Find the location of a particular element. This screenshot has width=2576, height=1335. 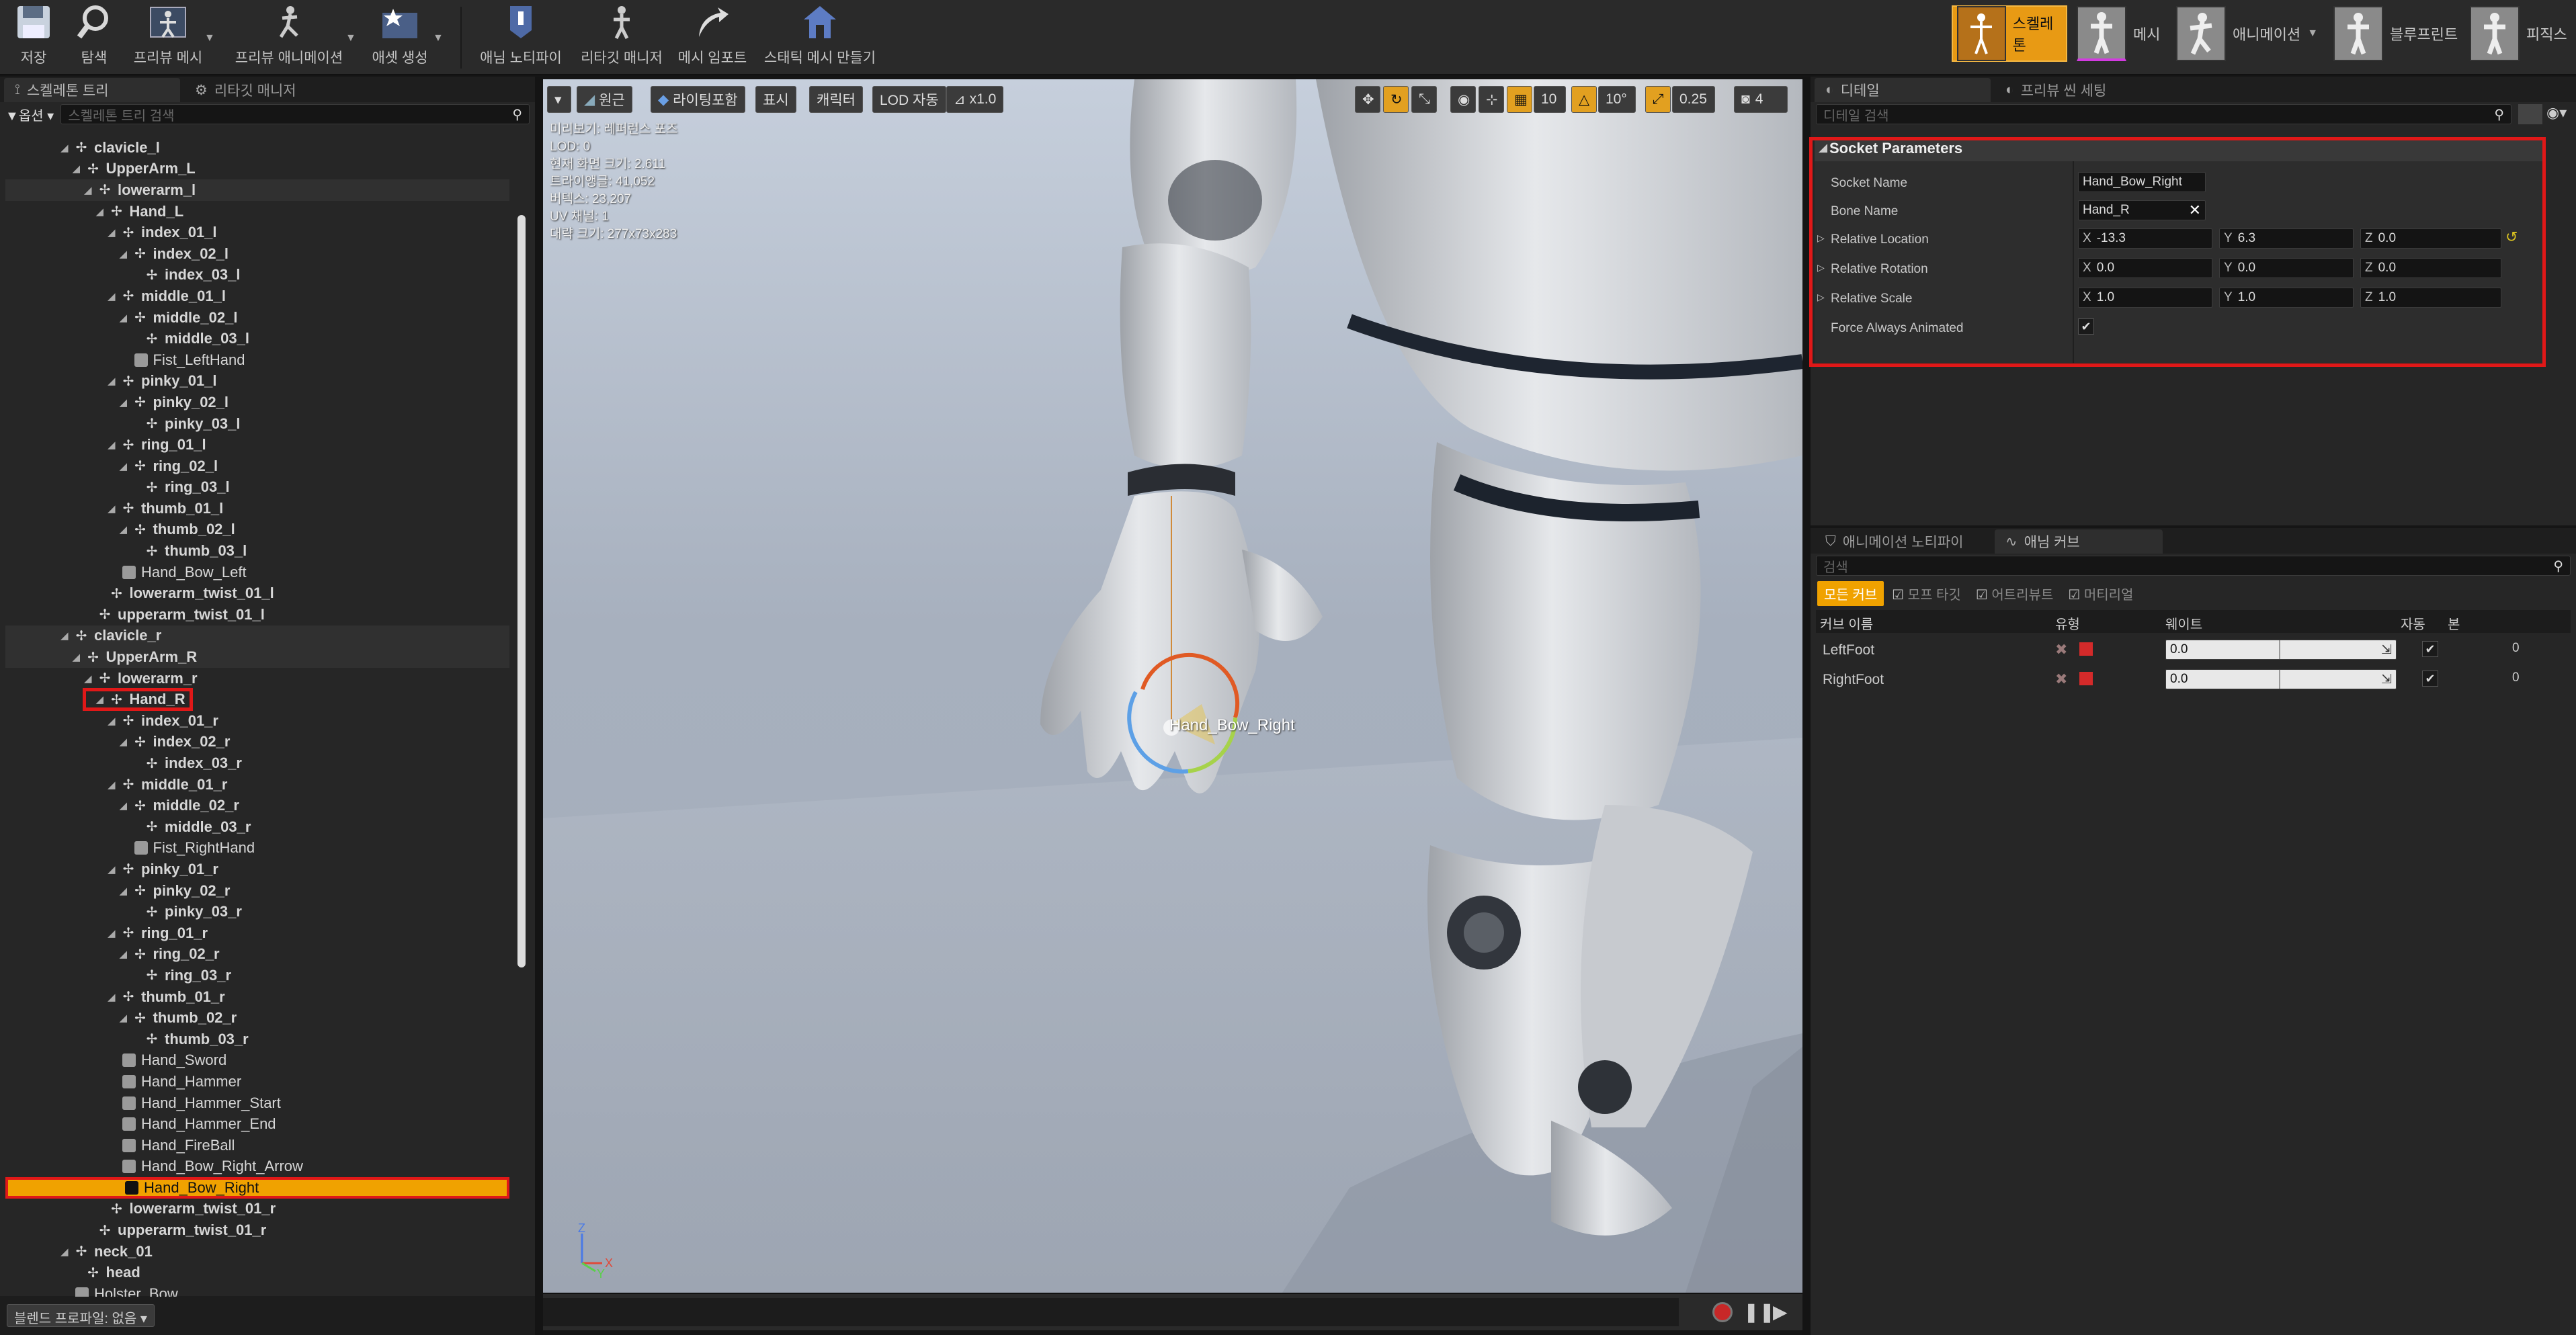

anim-notify-button: 애님 노티파이 is located at coordinates (520, 38).